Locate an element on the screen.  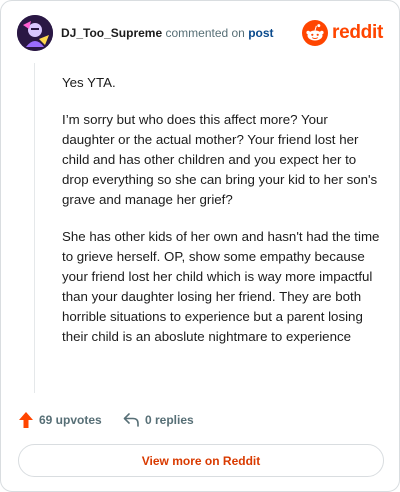
username: DJ_Too_Supreme is located at coordinates (111, 33).